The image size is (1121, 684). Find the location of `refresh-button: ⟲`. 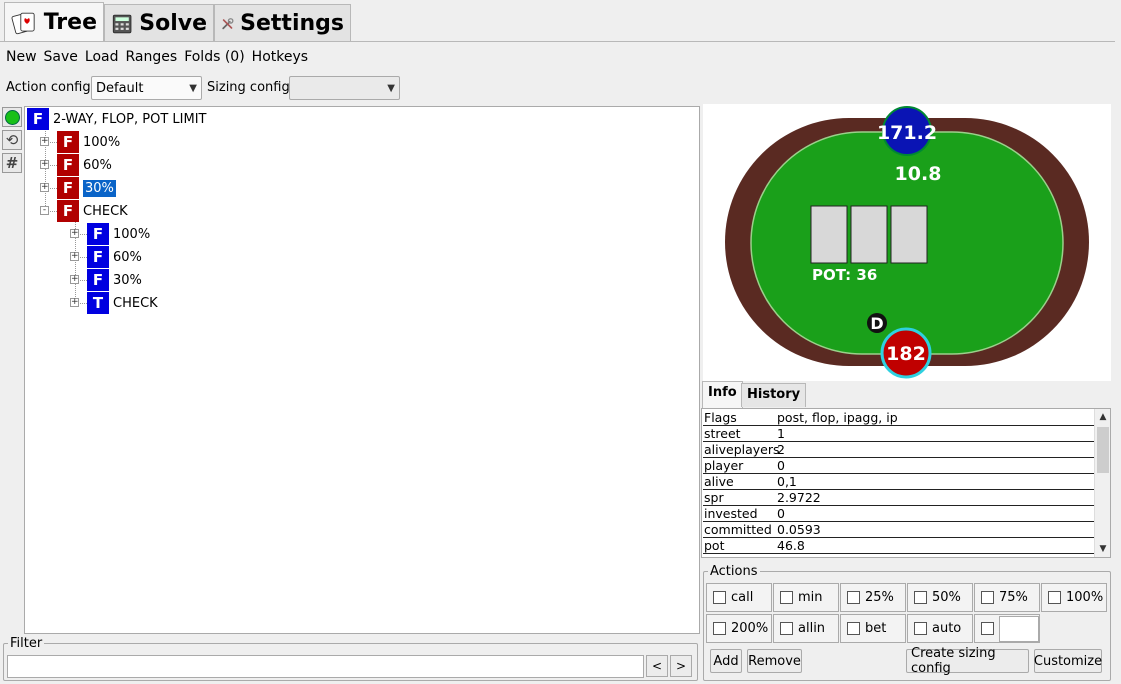

refresh-button: ⟲ is located at coordinates (12, 140).